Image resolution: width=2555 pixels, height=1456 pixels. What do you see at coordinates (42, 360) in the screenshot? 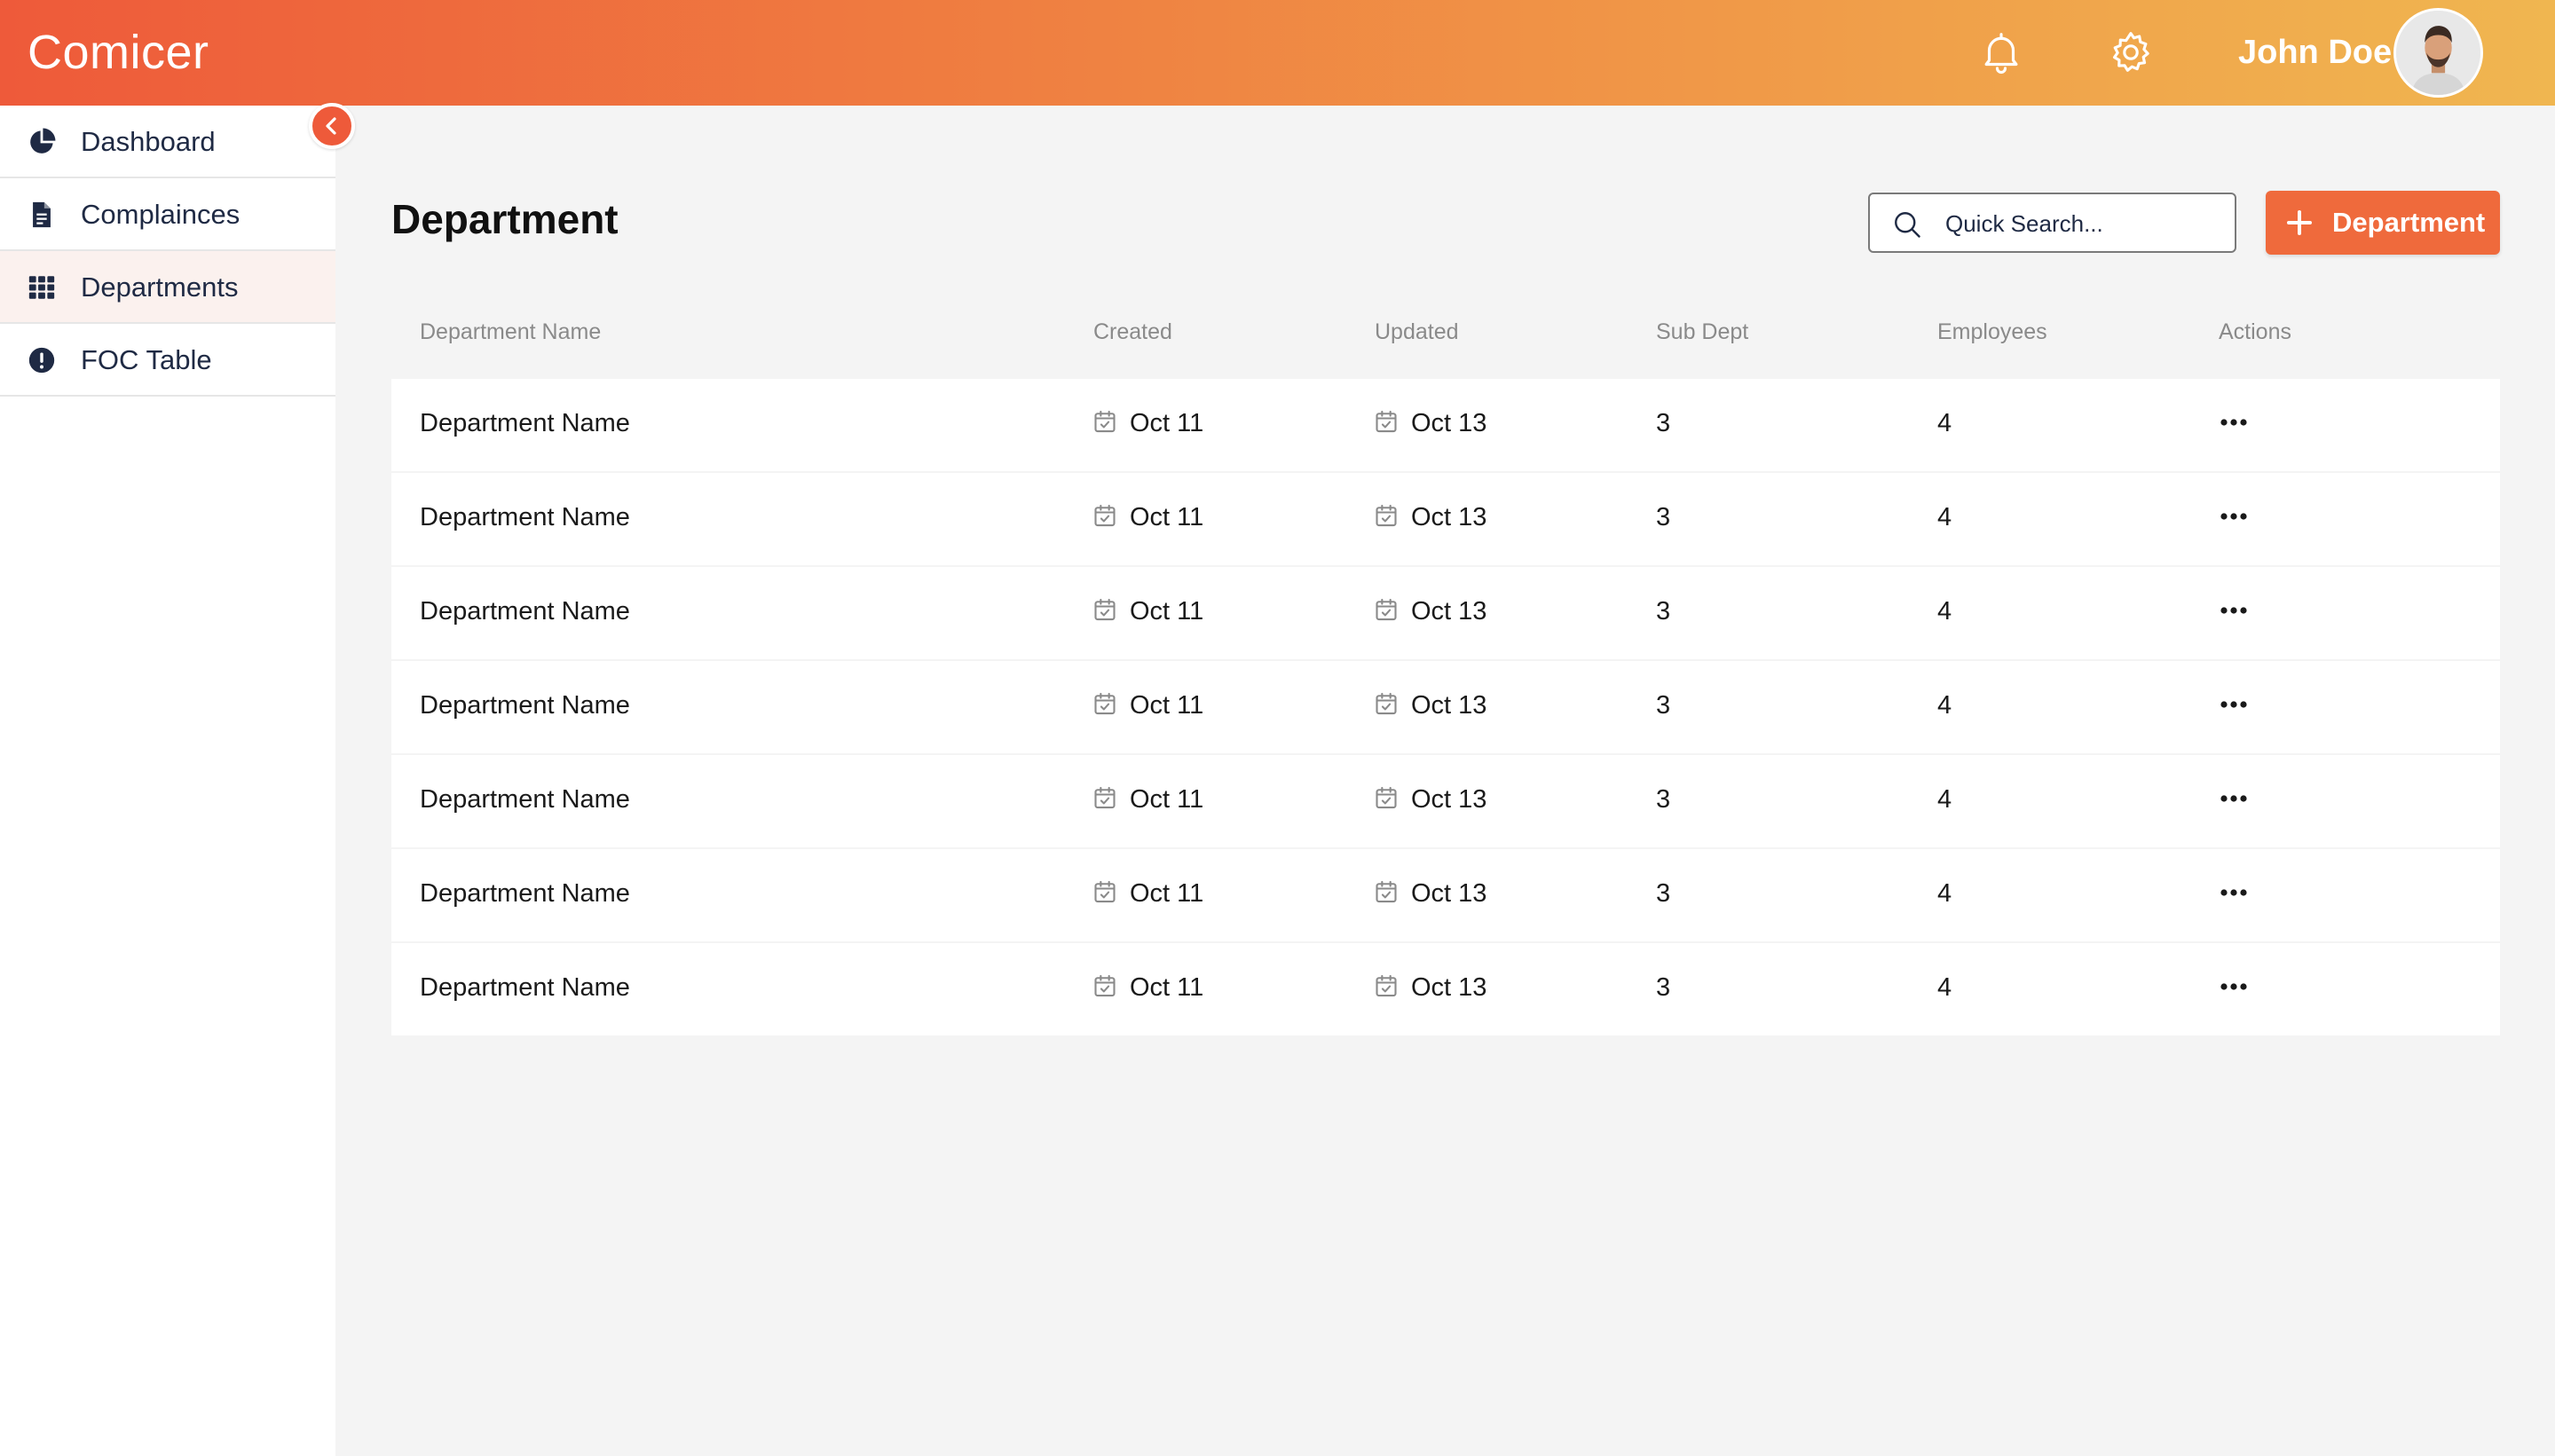
I see `alert-icon` at bounding box center [42, 360].